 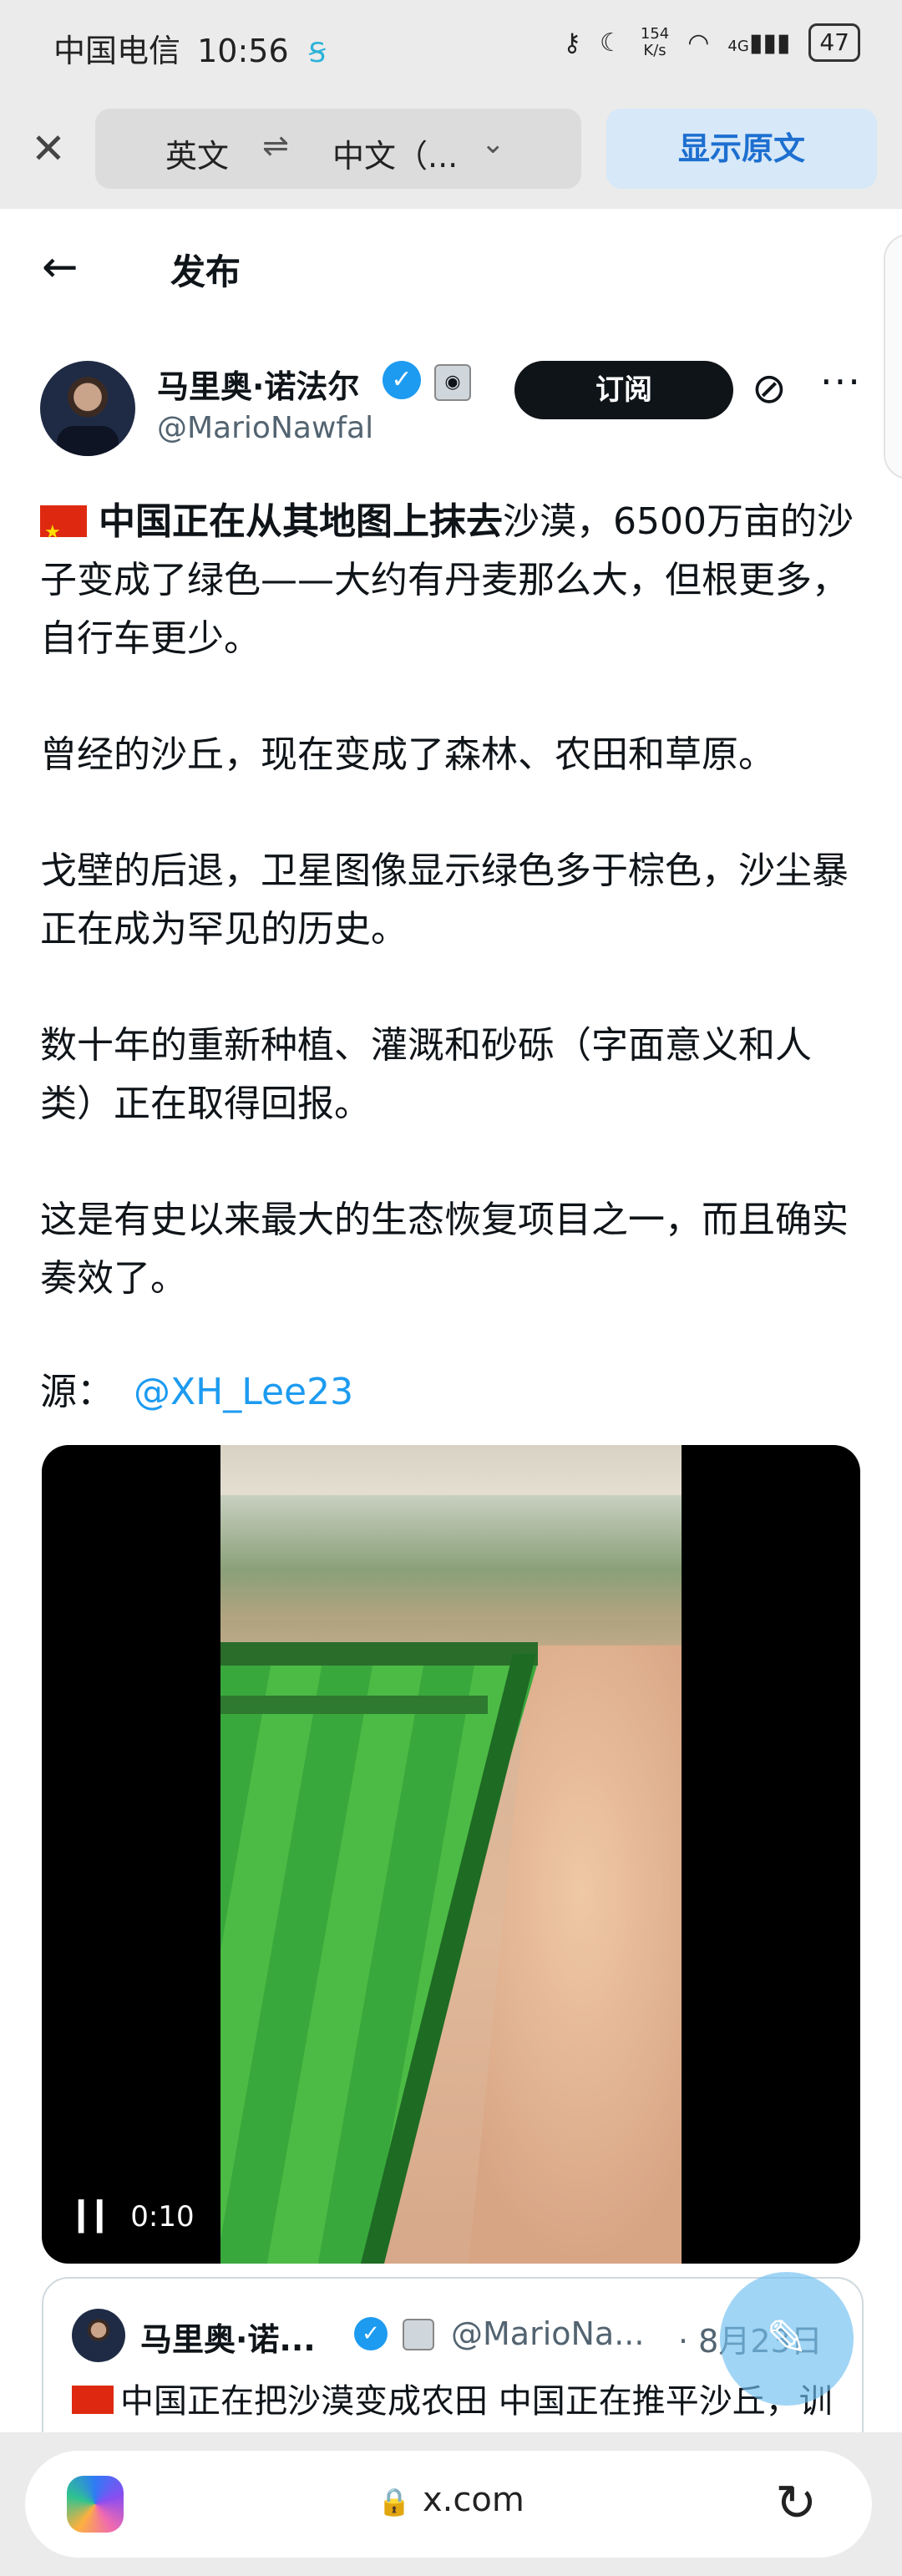 What do you see at coordinates (759, 43) in the screenshot?
I see `signal-icon: 4G▮▮▮` at bounding box center [759, 43].